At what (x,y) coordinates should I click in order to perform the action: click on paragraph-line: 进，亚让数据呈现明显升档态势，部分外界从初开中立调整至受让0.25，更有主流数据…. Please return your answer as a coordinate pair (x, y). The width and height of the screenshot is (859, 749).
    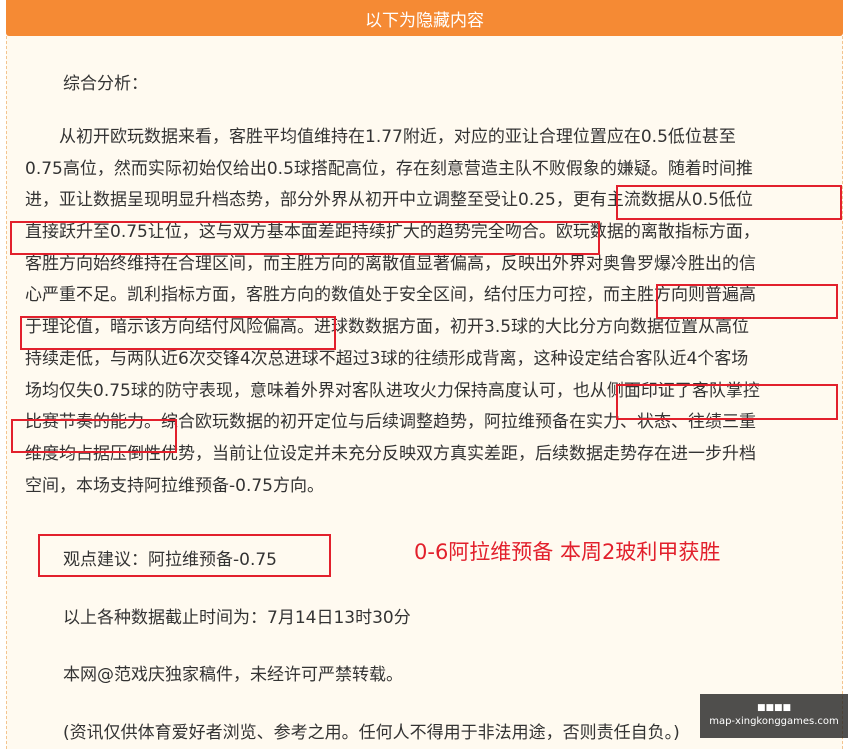
    Looking at the image, I should click on (389, 200).